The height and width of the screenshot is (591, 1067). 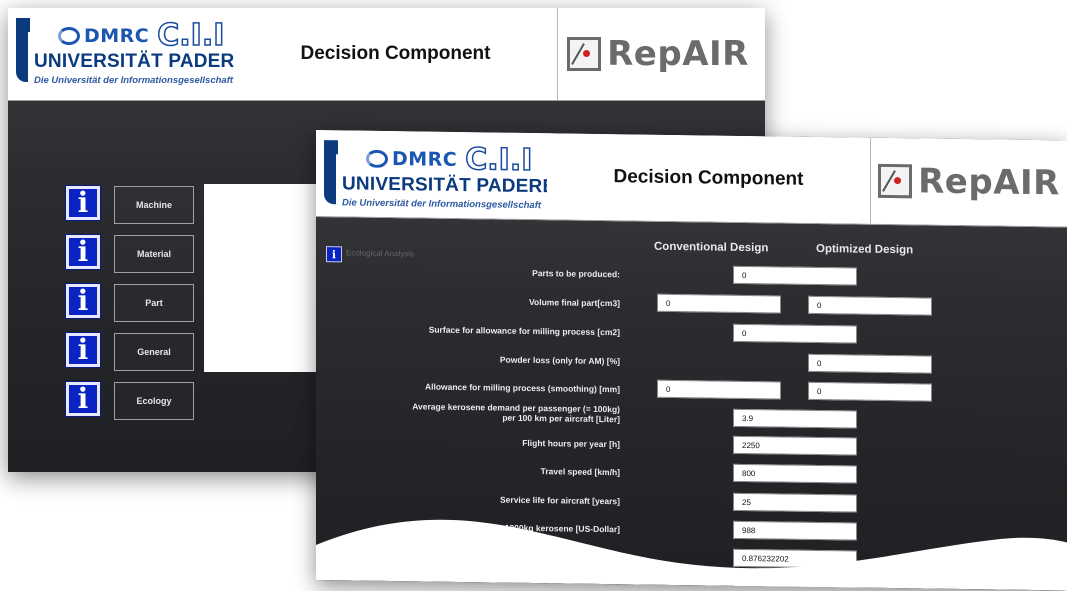 I want to click on row-label-kerosene-price: s per 1000kg kerosene [US-Dollar], so click(x=551, y=528).